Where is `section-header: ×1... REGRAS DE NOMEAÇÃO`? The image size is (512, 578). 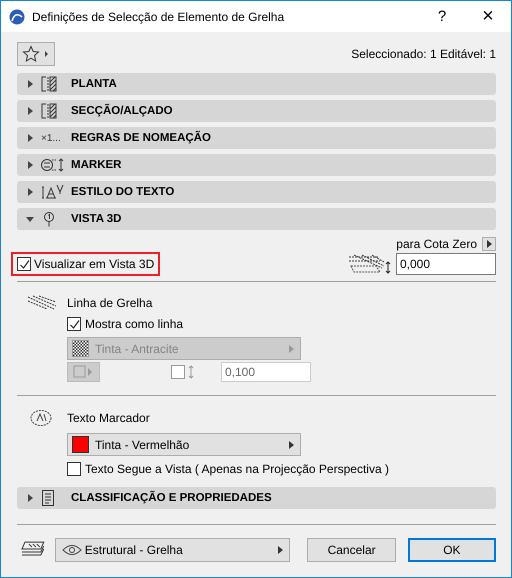 section-header: ×1... REGRAS DE NOMEAÇÃO is located at coordinates (256, 138).